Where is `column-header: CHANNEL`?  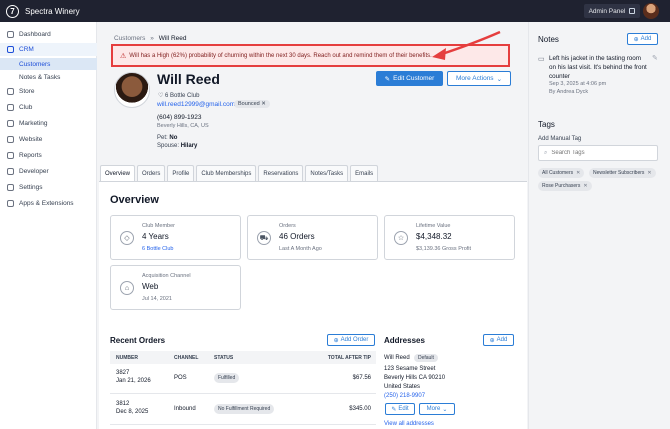 column-header: CHANNEL is located at coordinates (186, 358).